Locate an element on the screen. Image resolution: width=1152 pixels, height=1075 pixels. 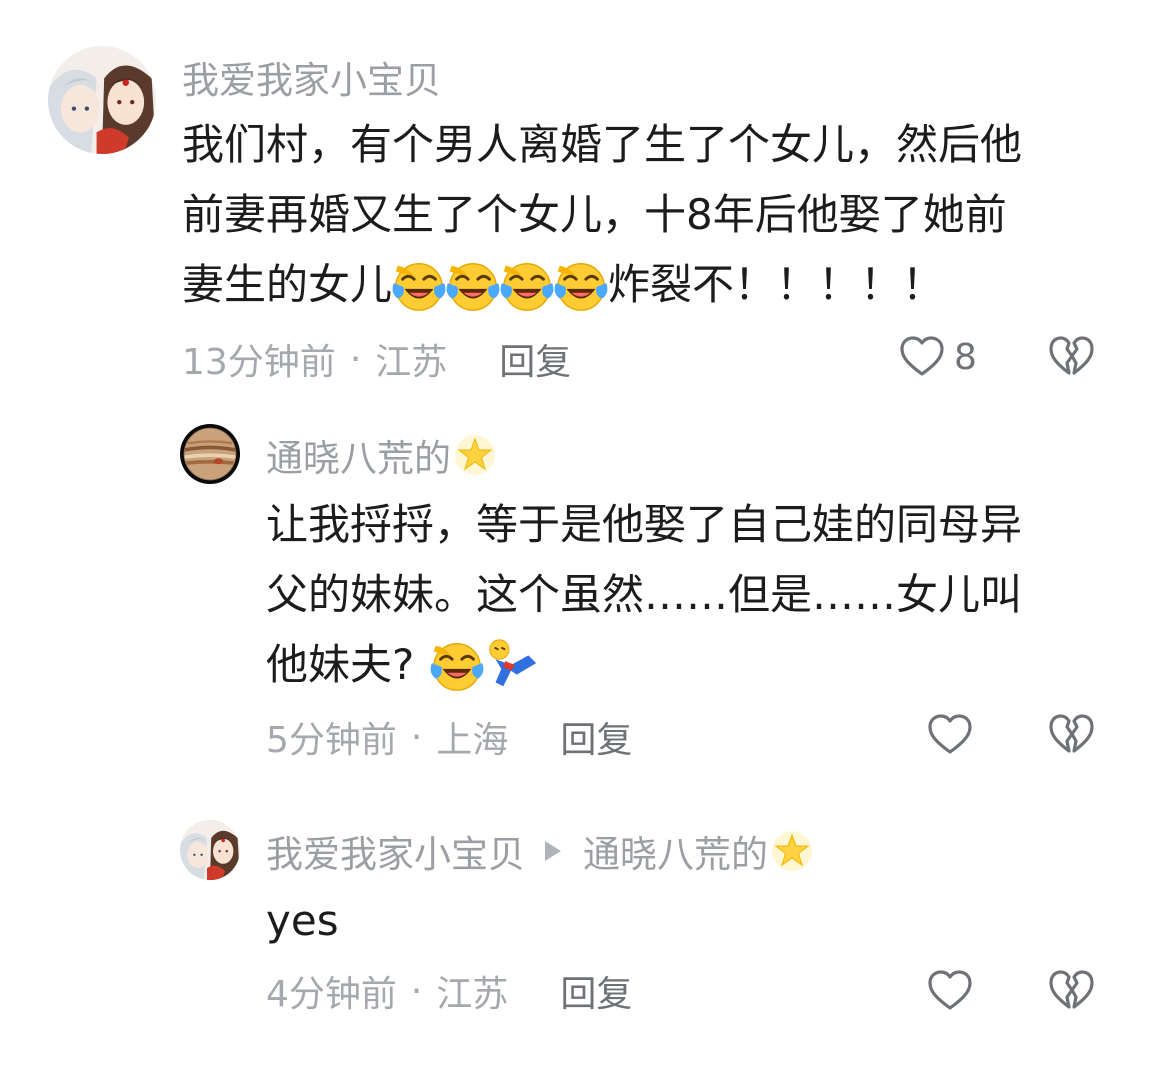
comment-text: yes is located at coordinates (302, 921).